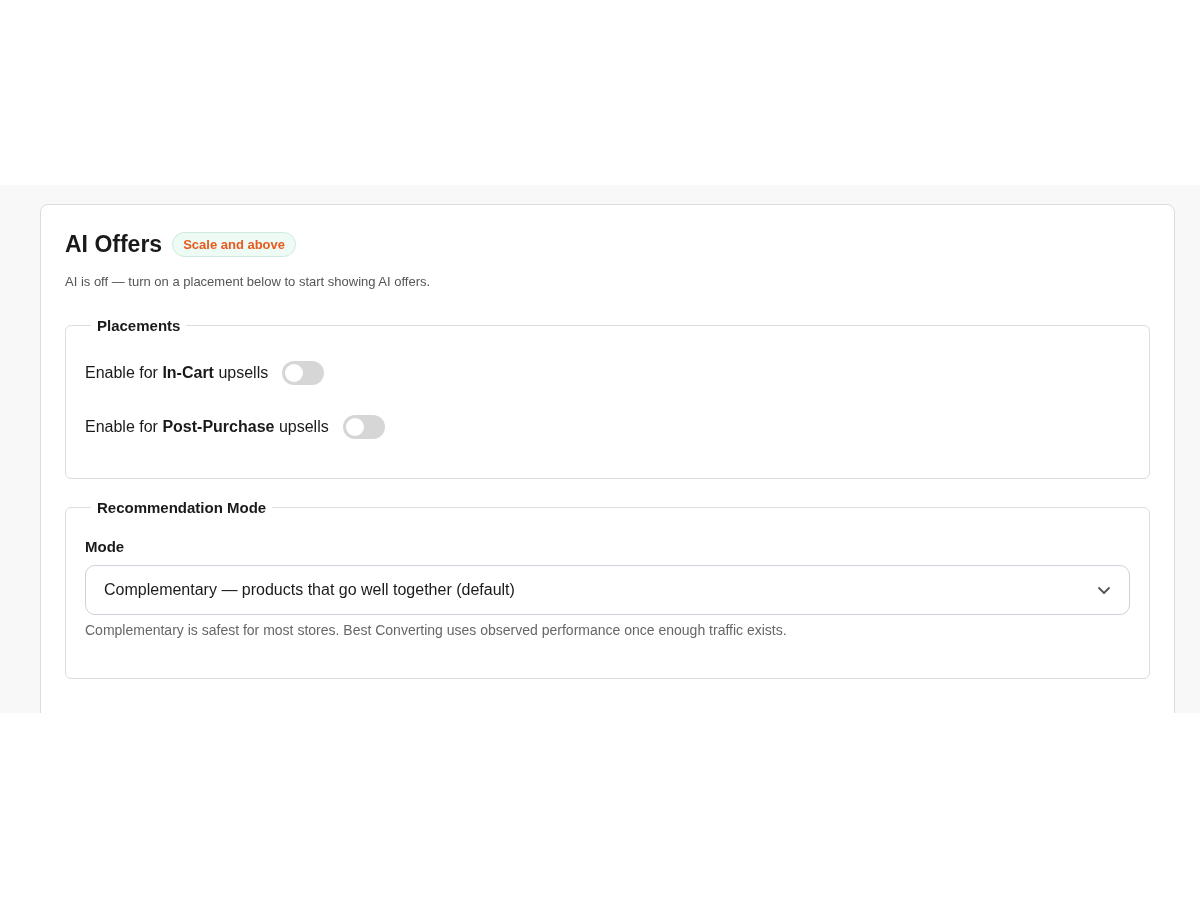 This screenshot has height=900, width=1200. Describe the element at coordinates (607, 590) in the screenshot. I see `mode-dropdown: Complementary — products that go well together (default)` at that location.